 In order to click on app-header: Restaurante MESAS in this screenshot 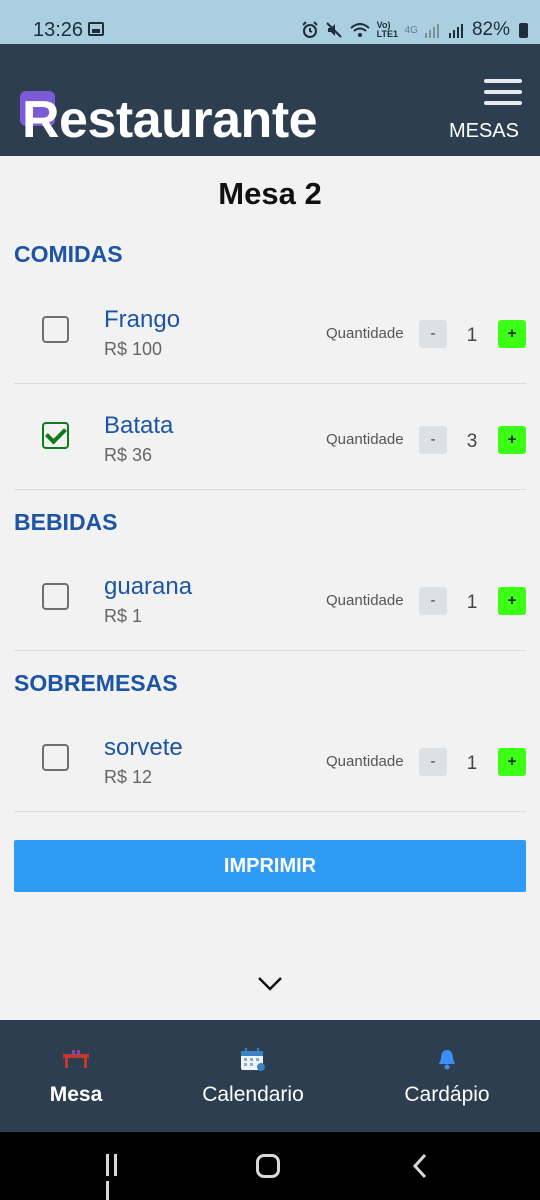, I will do `click(270, 100)`.